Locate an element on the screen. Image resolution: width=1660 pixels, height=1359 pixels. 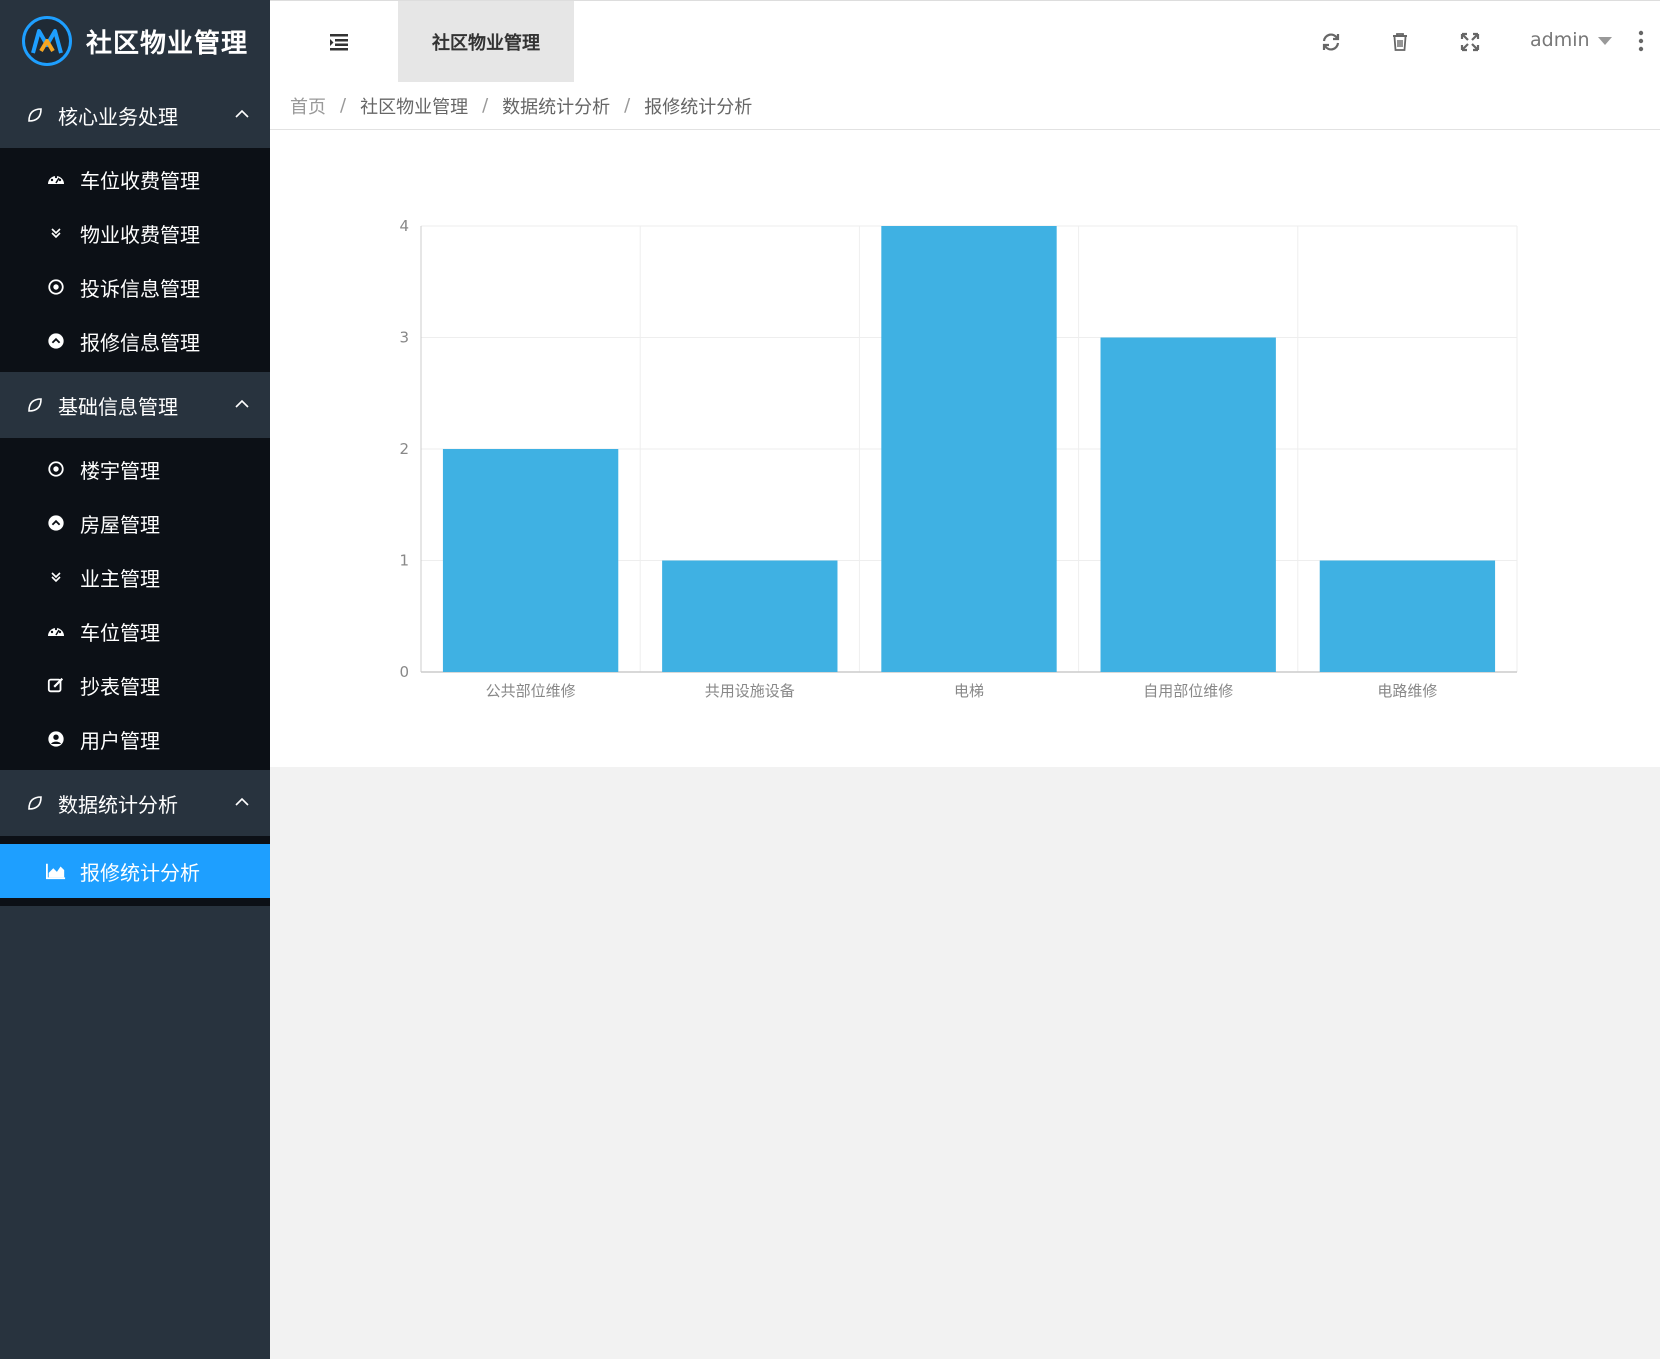
sidebar-item-label: 用户管理 is located at coordinates (120, 740).